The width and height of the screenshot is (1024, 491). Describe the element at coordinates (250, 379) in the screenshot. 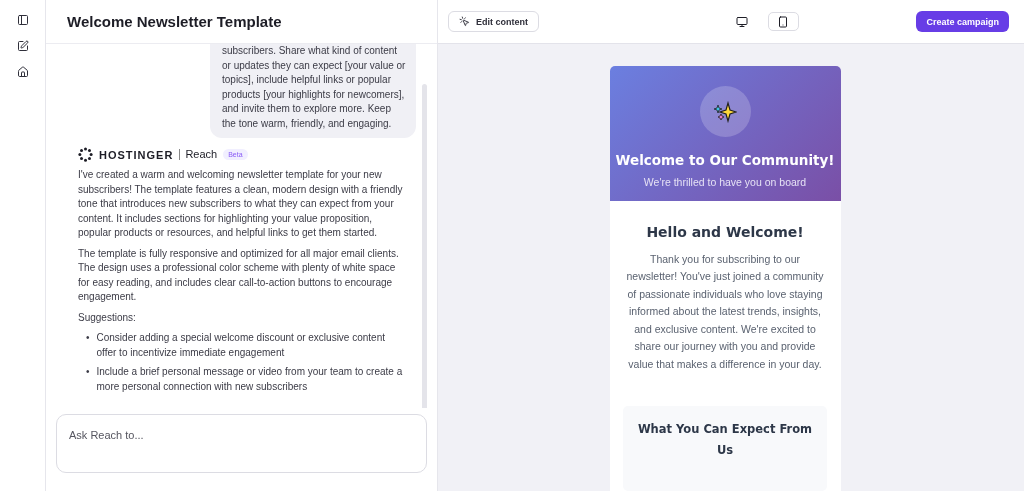

I see `suggestion-item: Include a brief personal message or video from your team to create a more personal connection with new subscribers` at that location.